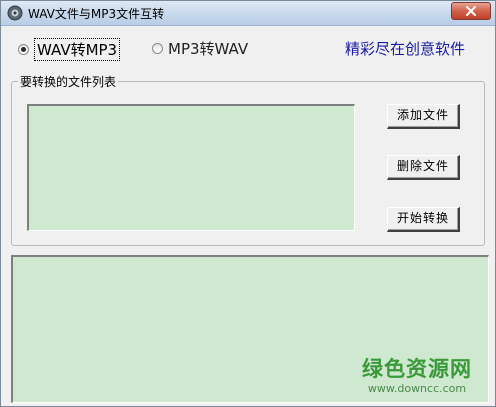 The height and width of the screenshot is (407, 496). I want to click on title-bar: WAV文件与MP3文件互转, so click(248, 13).